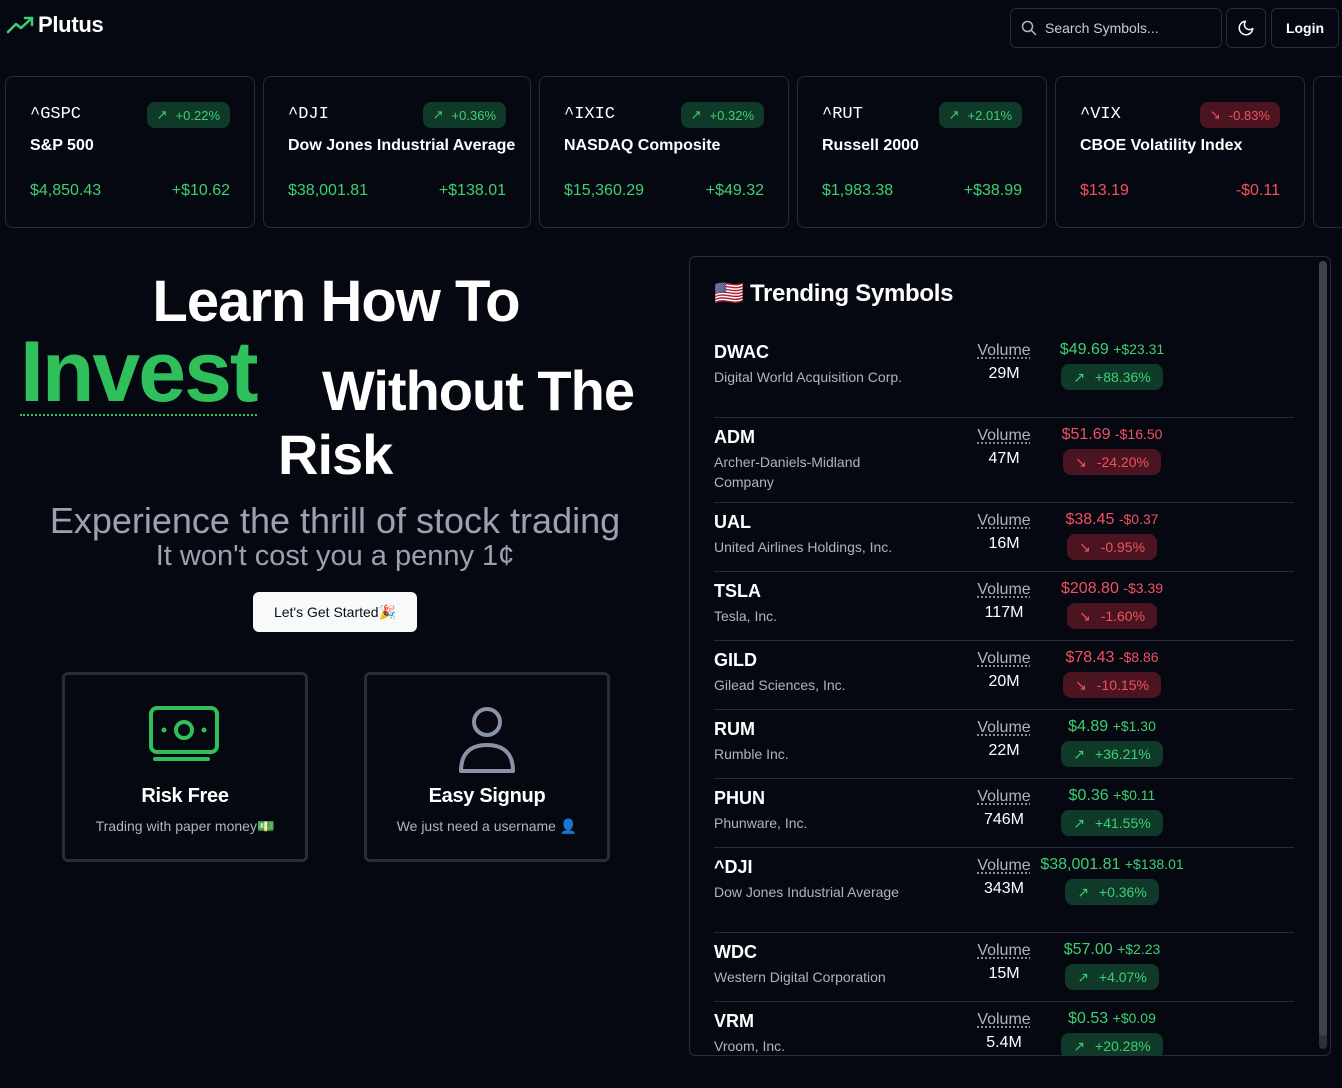  What do you see at coordinates (188, 115) in the screenshot?
I see `ticker-change-badge: ↗ +0.22%` at bounding box center [188, 115].